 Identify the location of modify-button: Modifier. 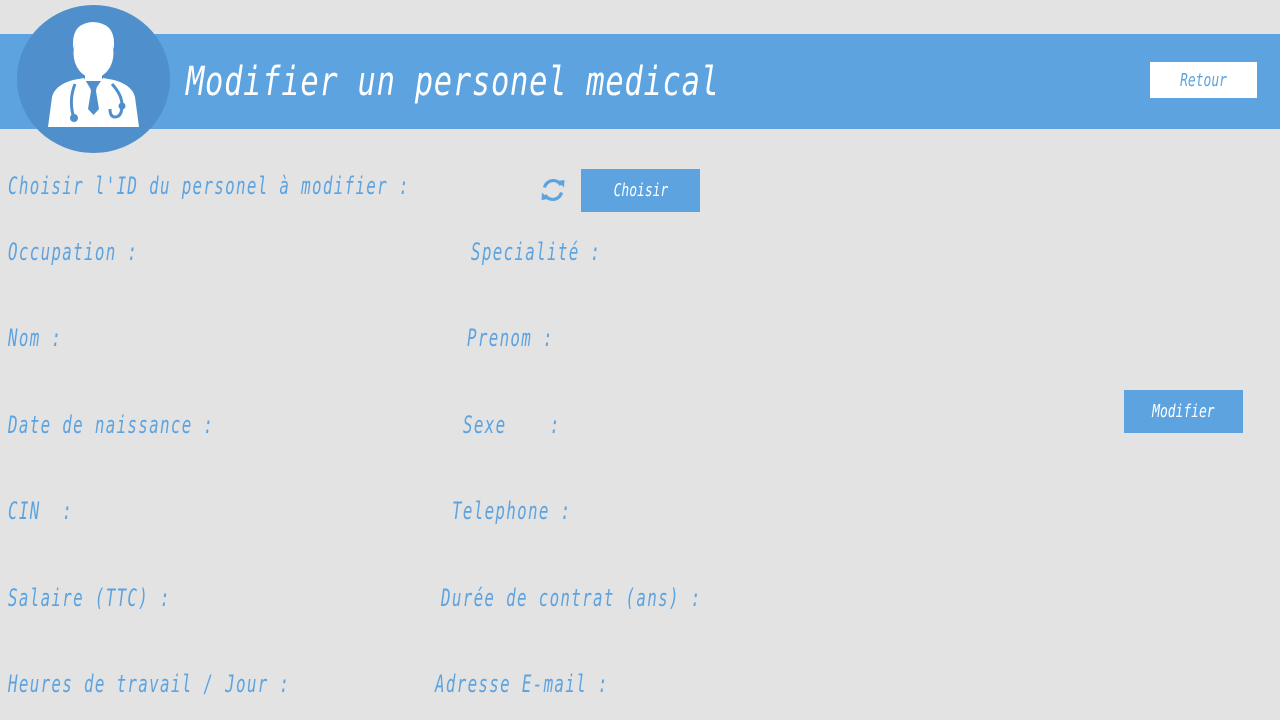
(1183, 411).